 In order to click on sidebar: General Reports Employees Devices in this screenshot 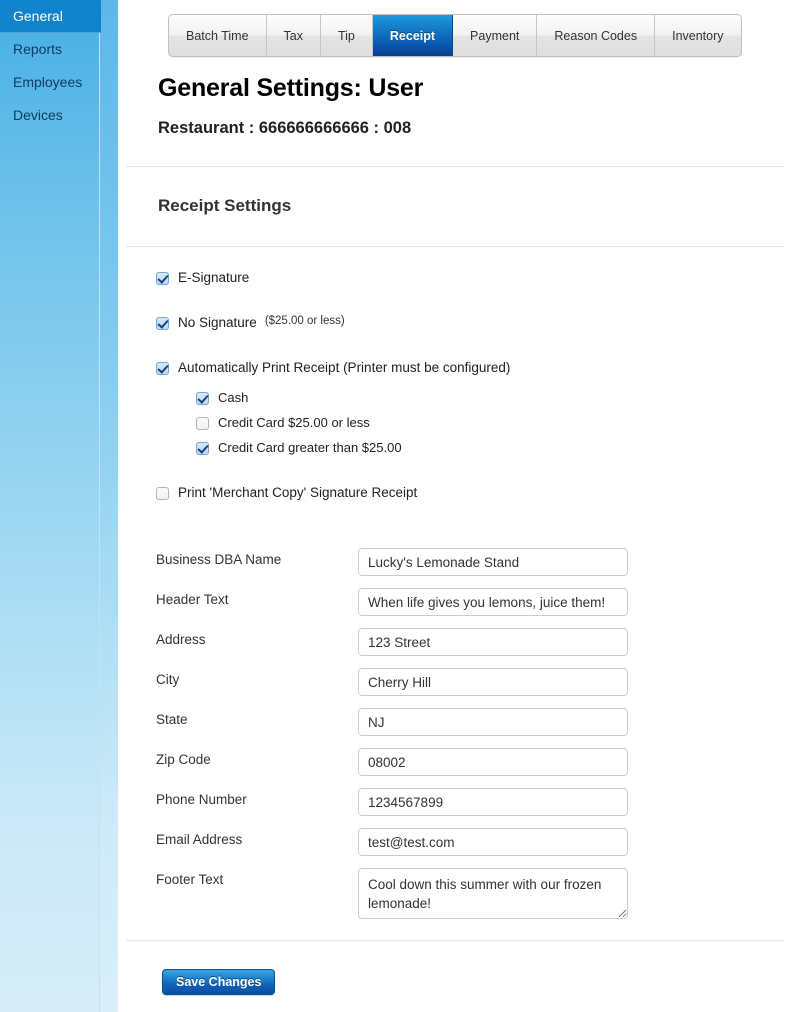, I will do `click(59, 506)`.